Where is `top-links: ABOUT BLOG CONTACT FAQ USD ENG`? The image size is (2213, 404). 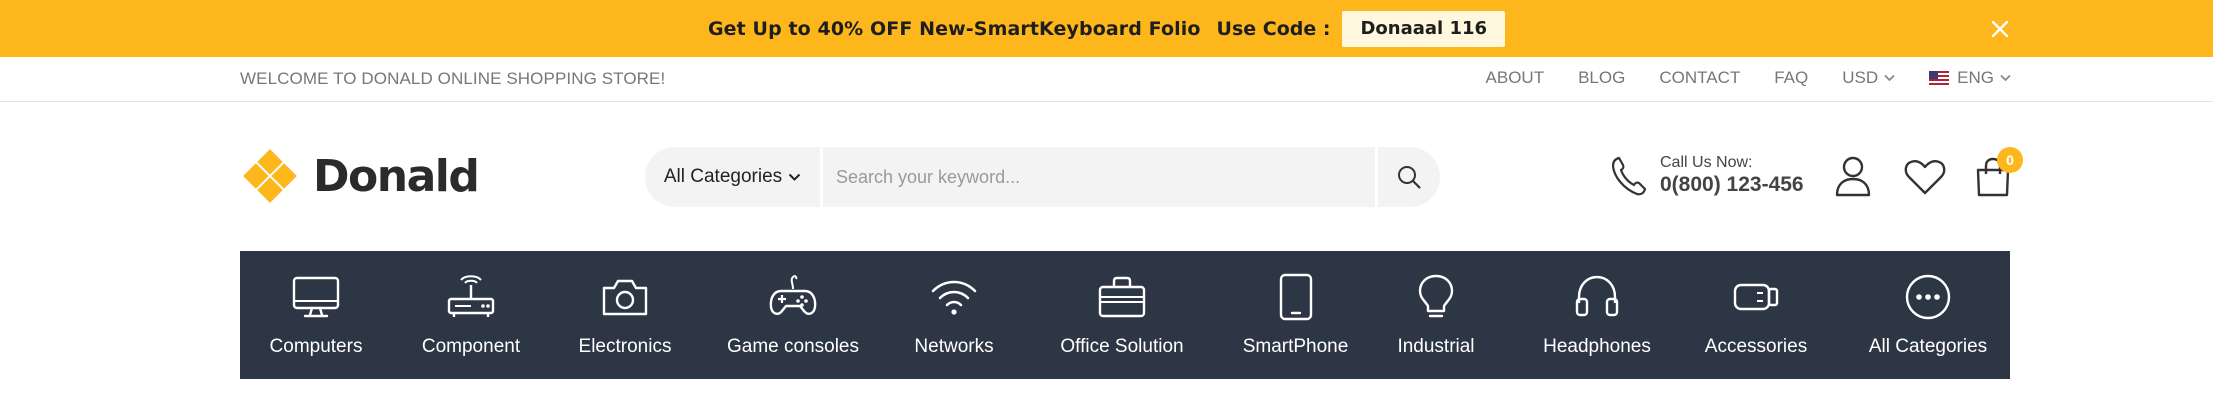 top-links: ABOUT BLOG CONTACT FAQ USD ENG is located at coordinates (1731, 78).